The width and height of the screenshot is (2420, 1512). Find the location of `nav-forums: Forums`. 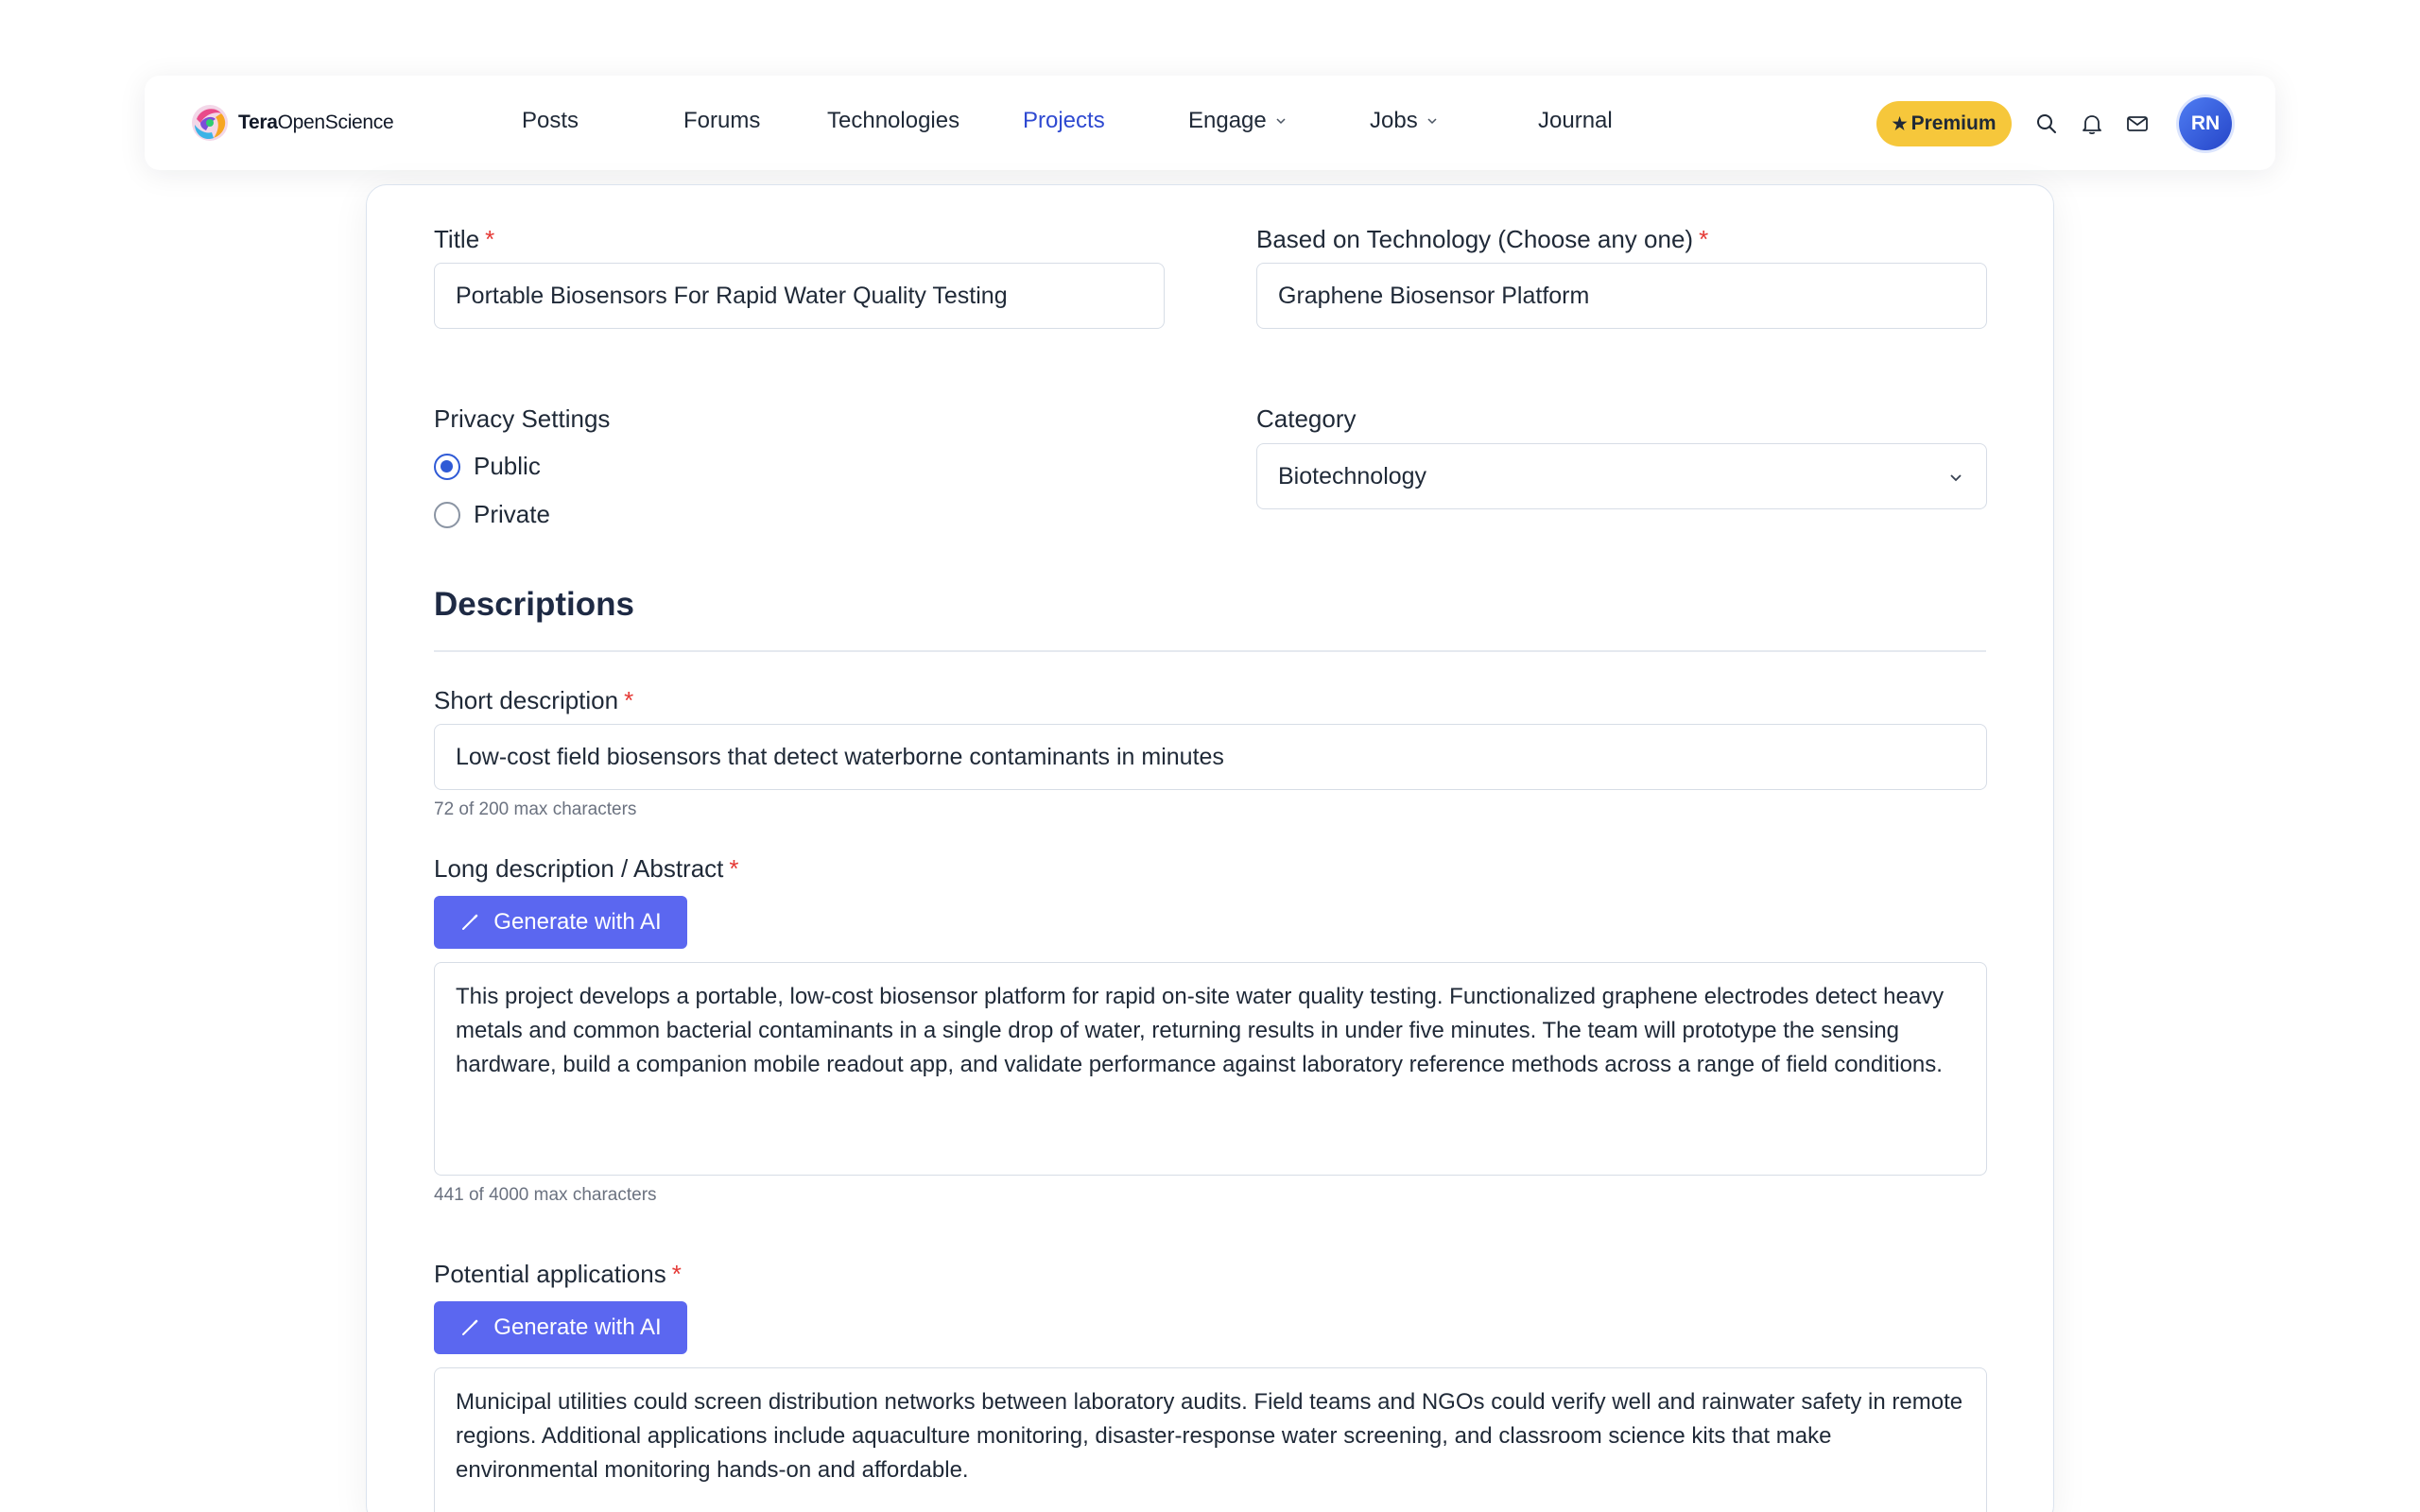

nav-forums: Forums is located at coordinates (721, 121).